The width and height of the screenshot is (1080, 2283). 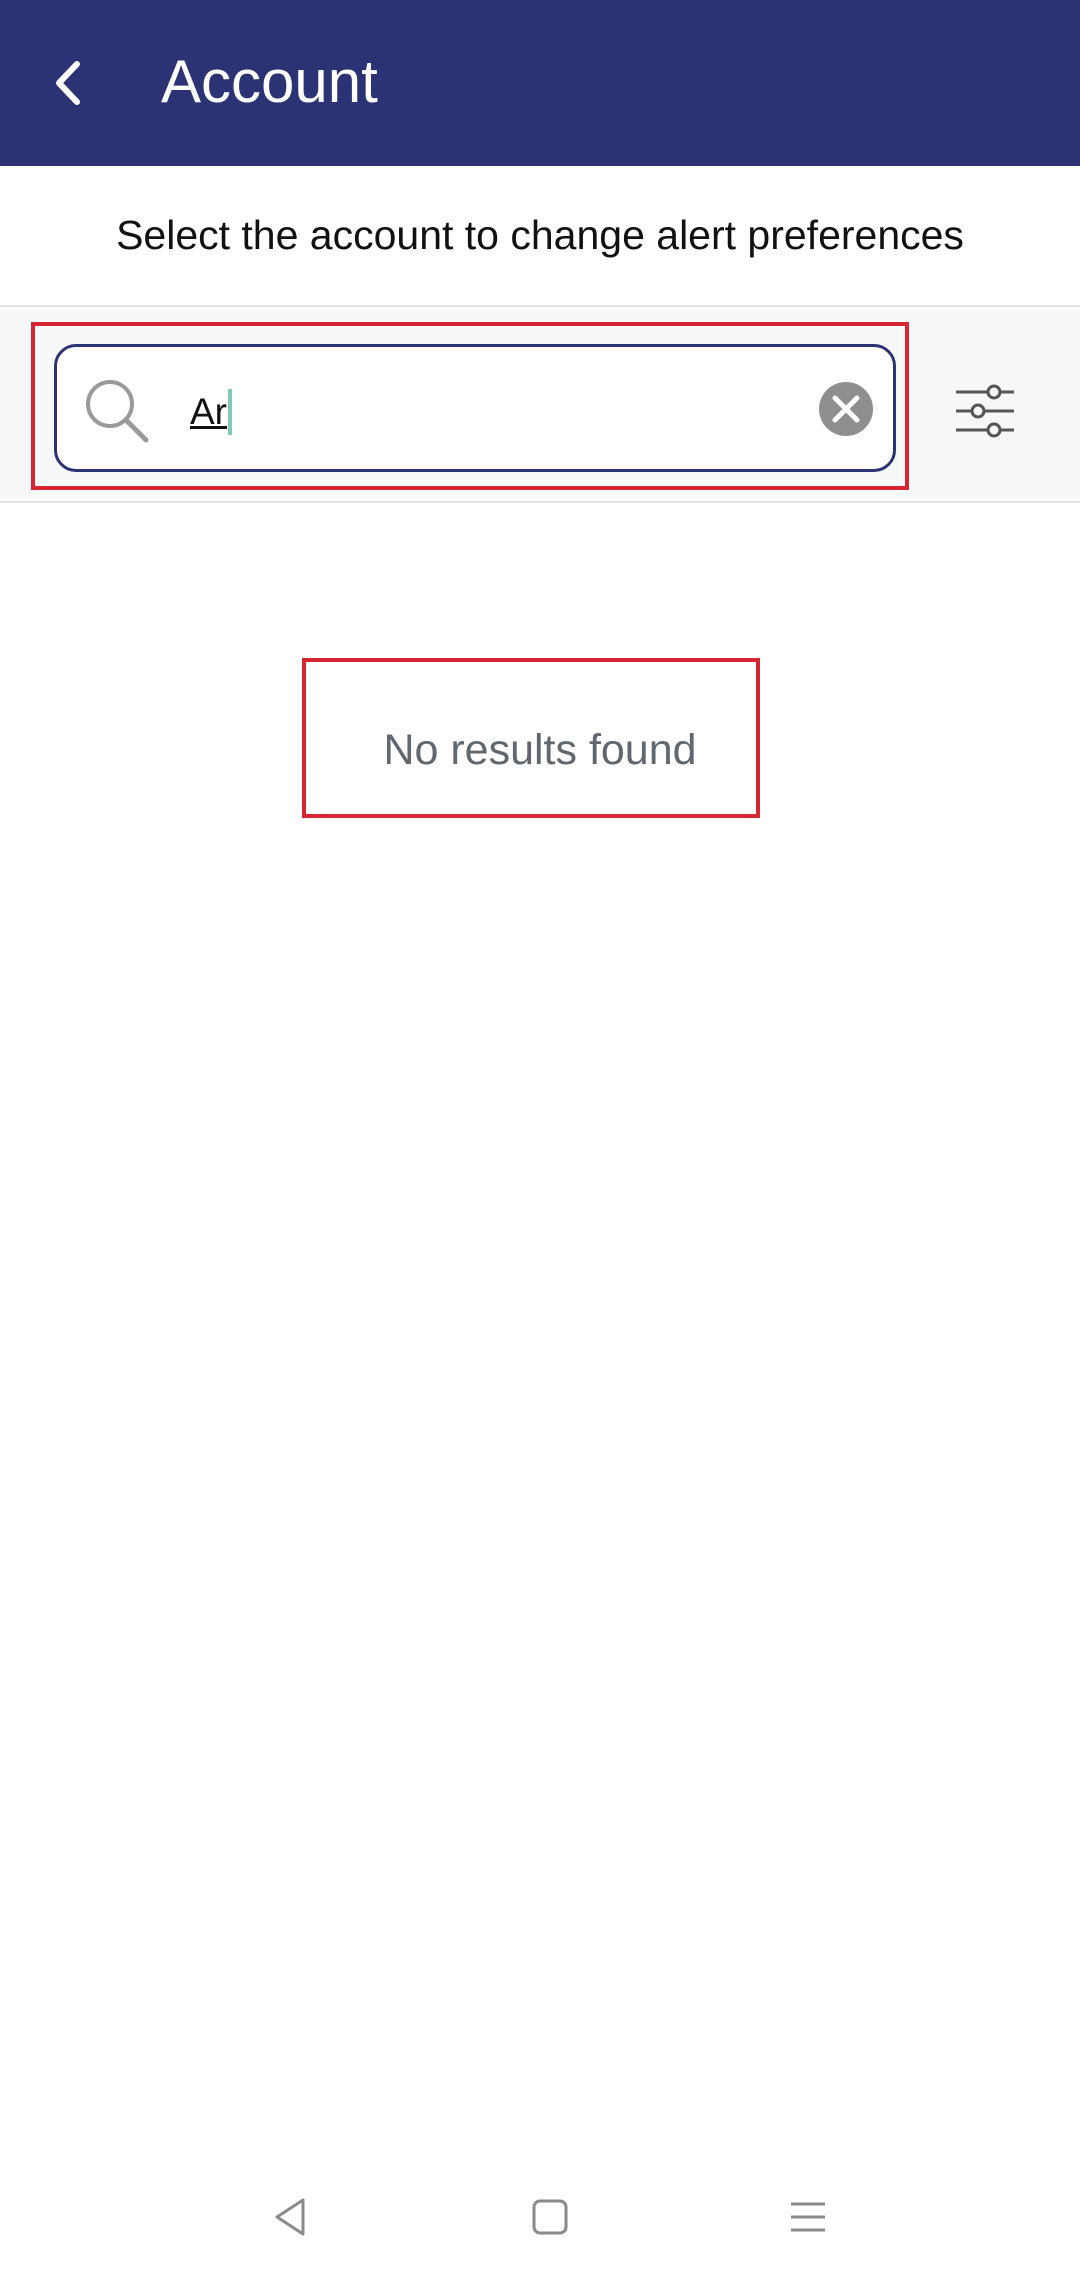 What do you see at coordinates (290, 2217) in the screenshot?
I see `triangle-back-icon` at bounding box center [290, 2217].